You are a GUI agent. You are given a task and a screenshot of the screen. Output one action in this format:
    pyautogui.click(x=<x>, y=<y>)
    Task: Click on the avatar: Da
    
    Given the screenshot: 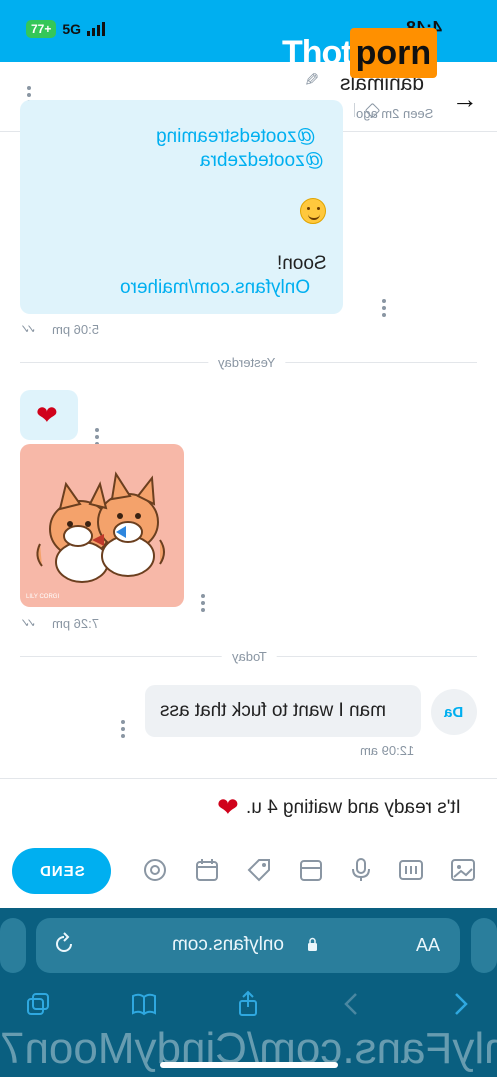 What is the action you would take?
    pyautogui.click(x=454, y=712)
    